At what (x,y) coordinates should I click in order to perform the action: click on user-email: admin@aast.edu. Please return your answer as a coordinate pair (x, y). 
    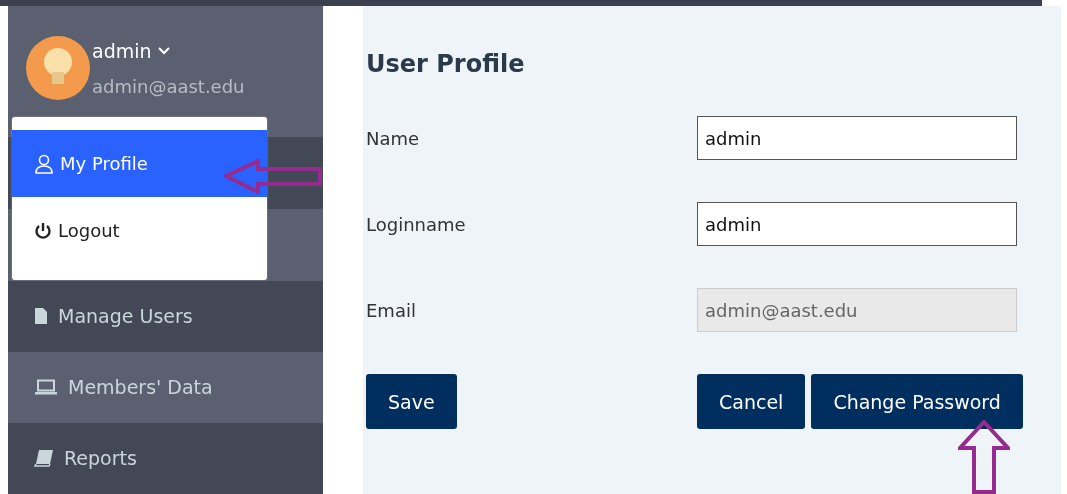
    Looking at the image, I should click on (168, 86).